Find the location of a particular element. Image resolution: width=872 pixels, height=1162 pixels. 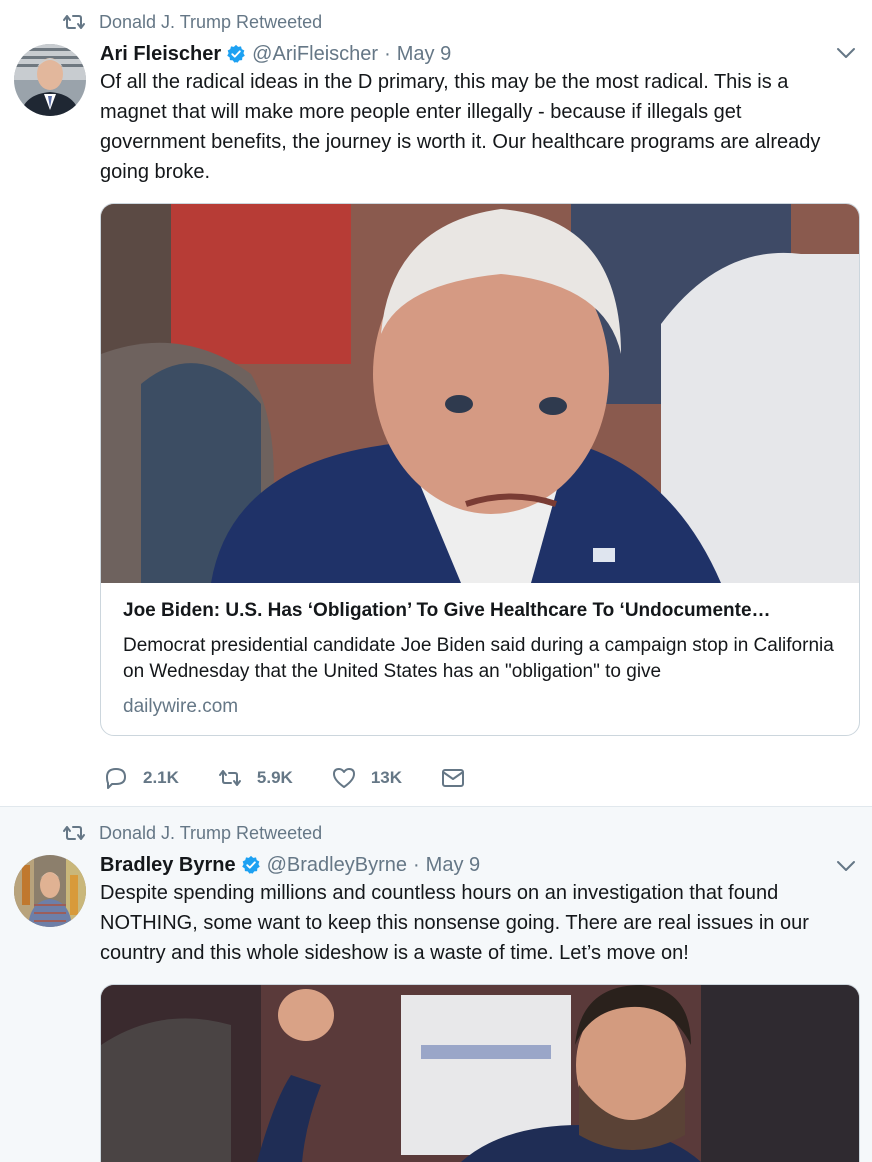

media-card is located at coordinates (480, 1073).